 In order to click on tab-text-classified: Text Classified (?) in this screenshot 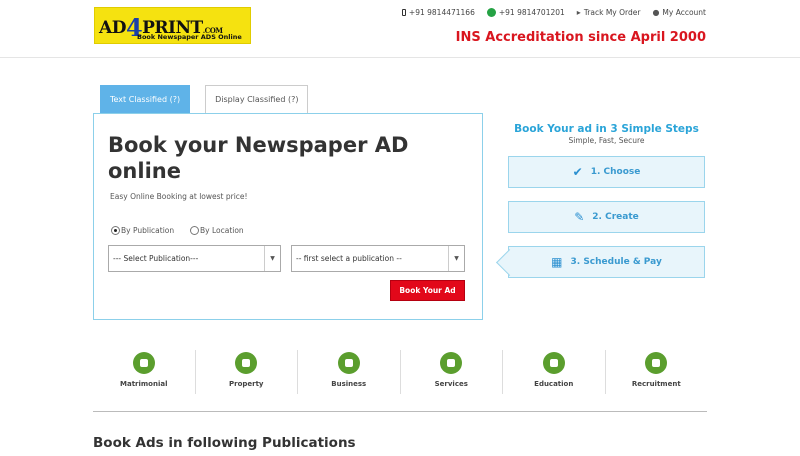, I will do `click(145, 99)`.